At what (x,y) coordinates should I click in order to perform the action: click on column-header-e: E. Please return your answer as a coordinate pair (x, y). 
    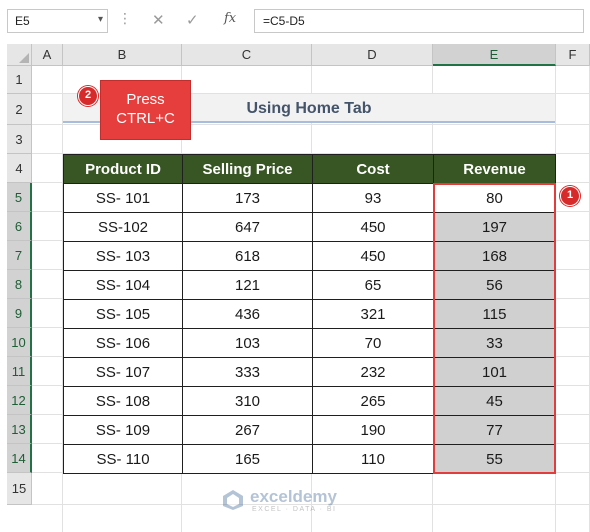
    Looking at the image, I should click on (494, 55).